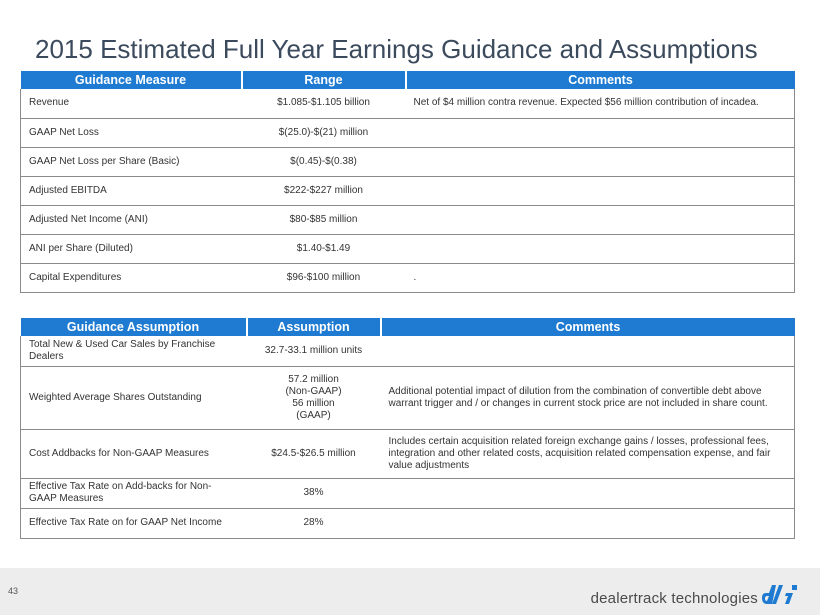 The width and height of the screenshot is (820, 615). I want to click on assumption-table-header: Guidance Assumption Assumption Comments, so click(407, 327).